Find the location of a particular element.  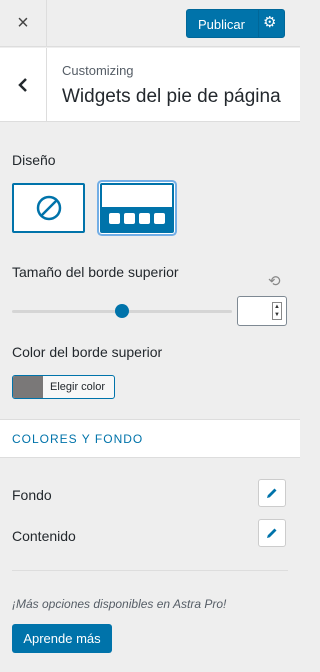

disabled-icon is located at coordinates (48, 208).